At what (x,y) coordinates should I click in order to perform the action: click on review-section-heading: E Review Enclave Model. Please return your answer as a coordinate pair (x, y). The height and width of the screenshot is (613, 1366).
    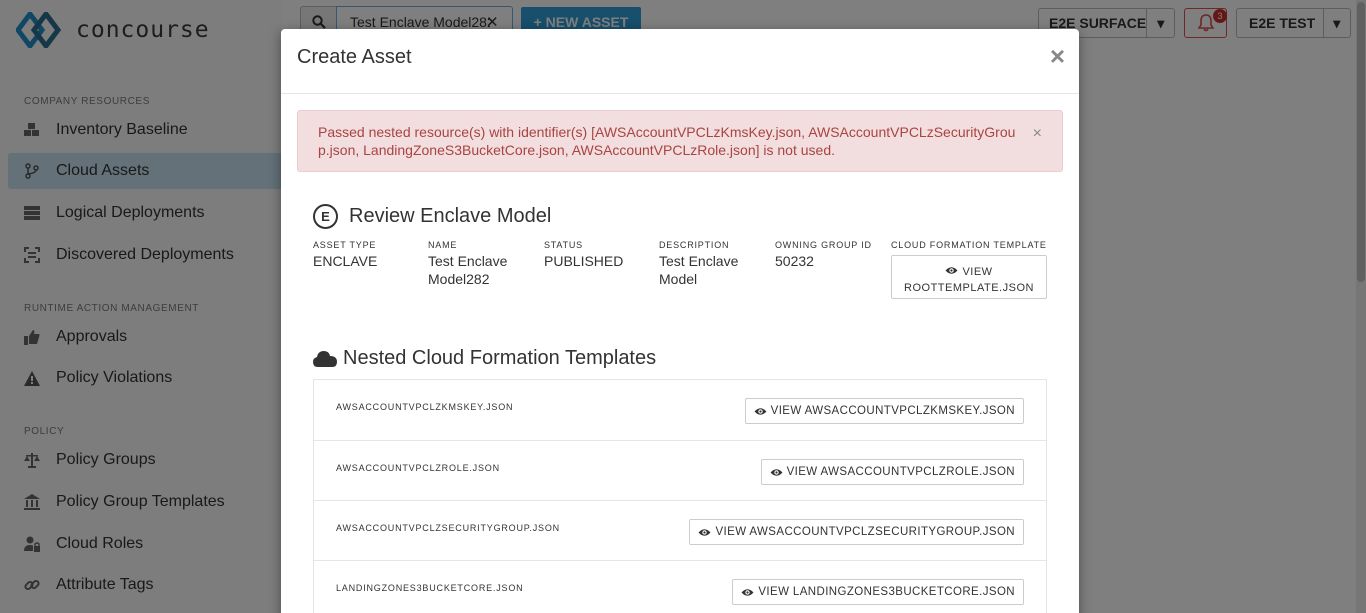
    Looking at the image, I should click on (432, 216).